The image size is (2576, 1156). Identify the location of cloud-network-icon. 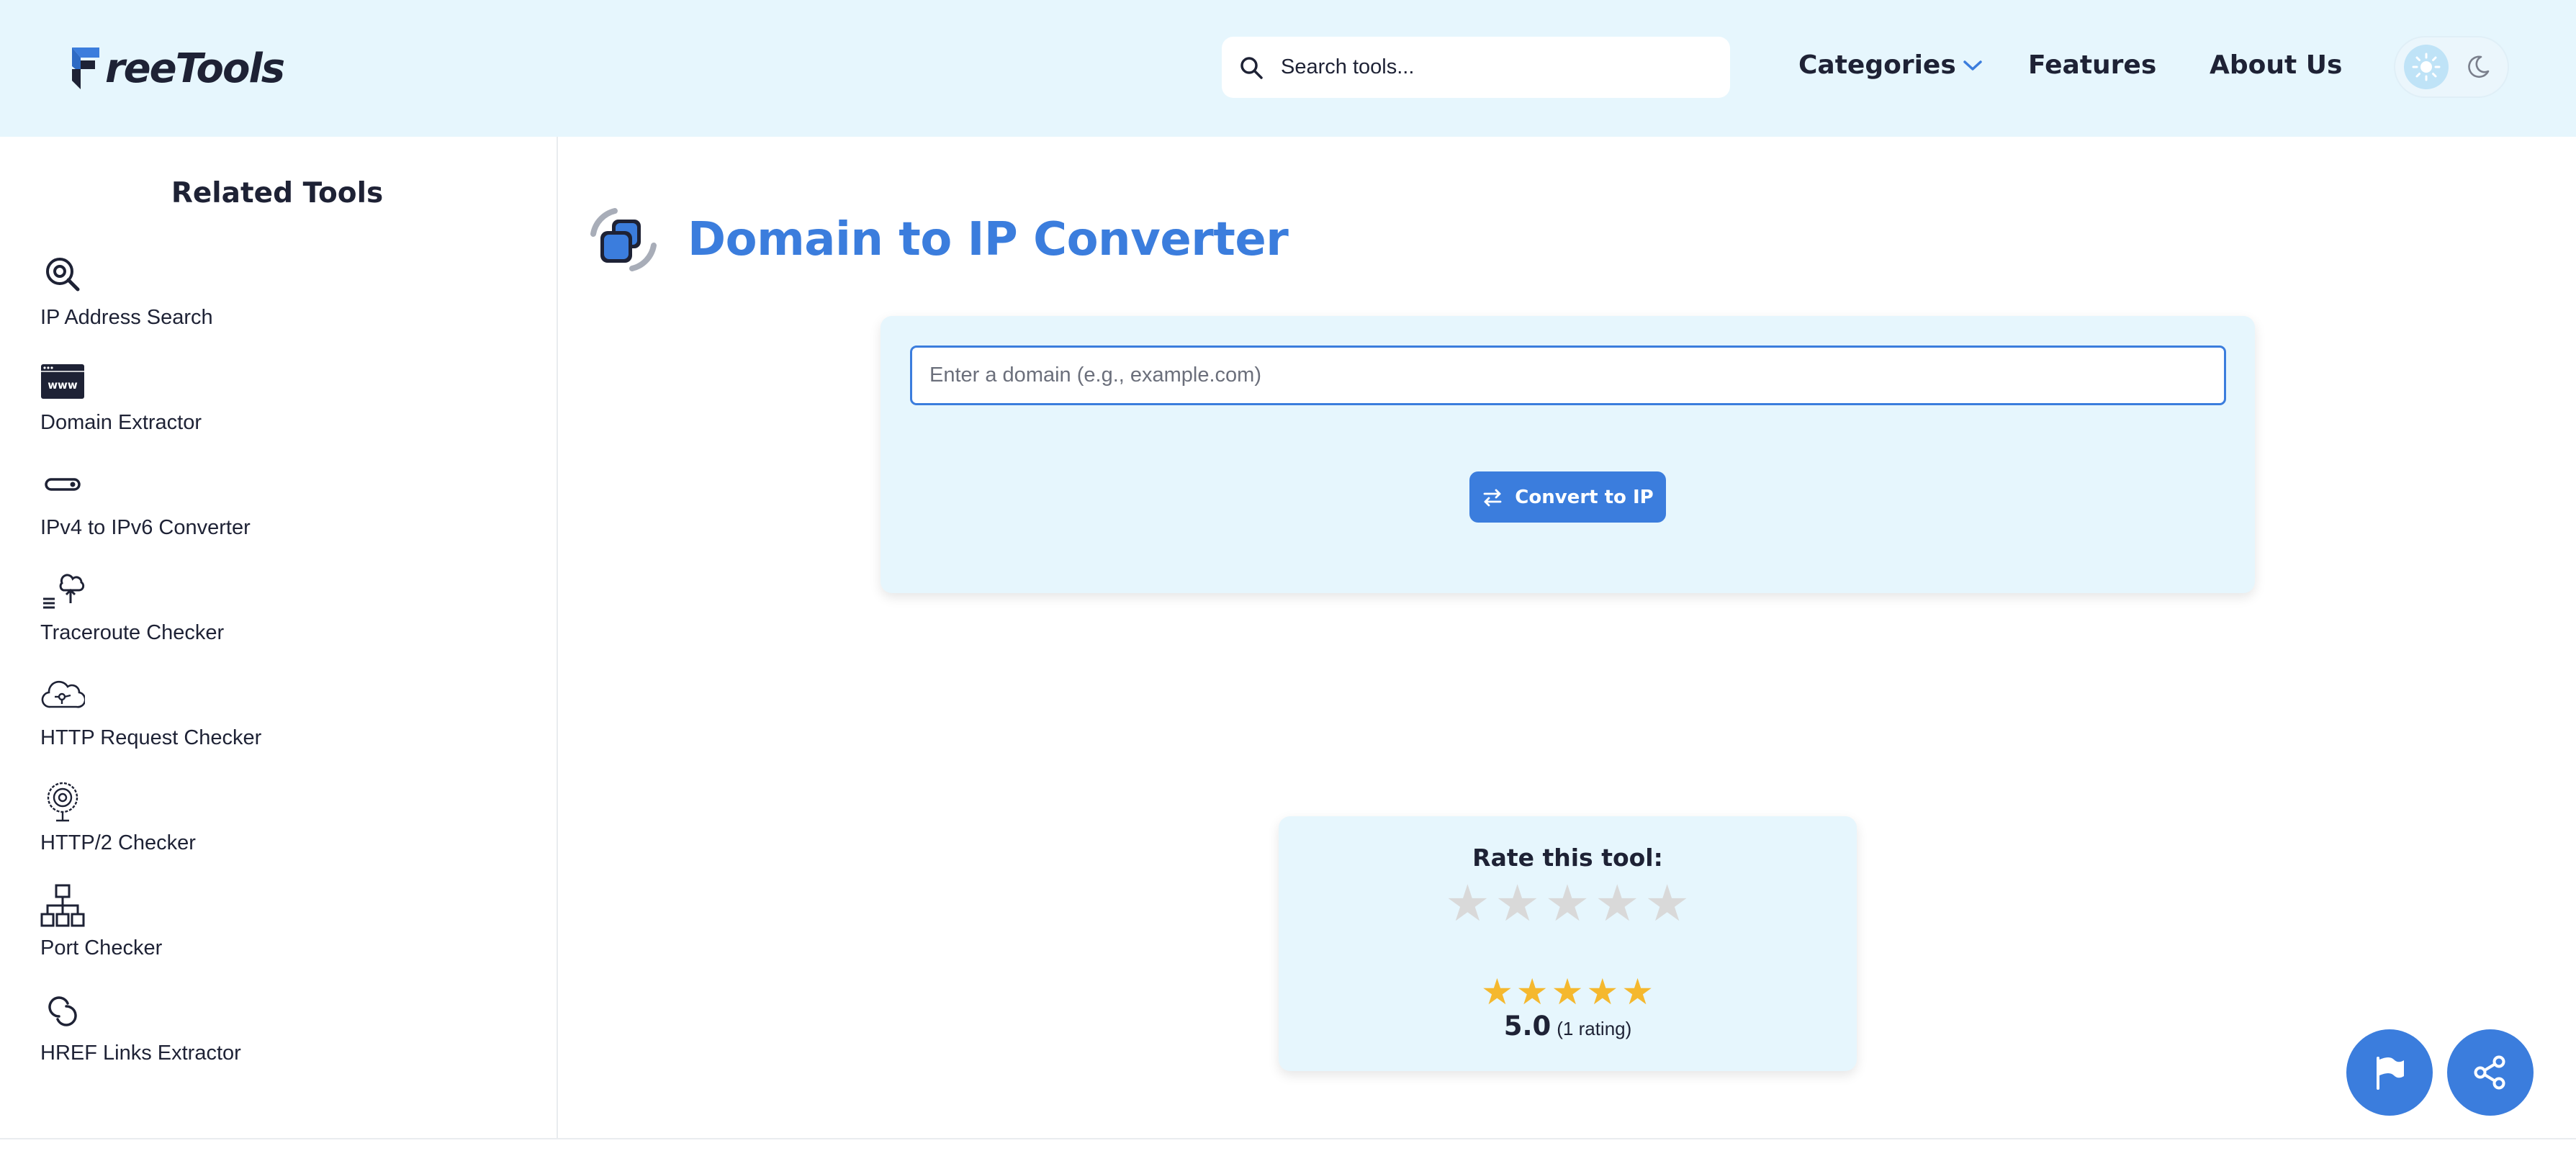
(63, 694).